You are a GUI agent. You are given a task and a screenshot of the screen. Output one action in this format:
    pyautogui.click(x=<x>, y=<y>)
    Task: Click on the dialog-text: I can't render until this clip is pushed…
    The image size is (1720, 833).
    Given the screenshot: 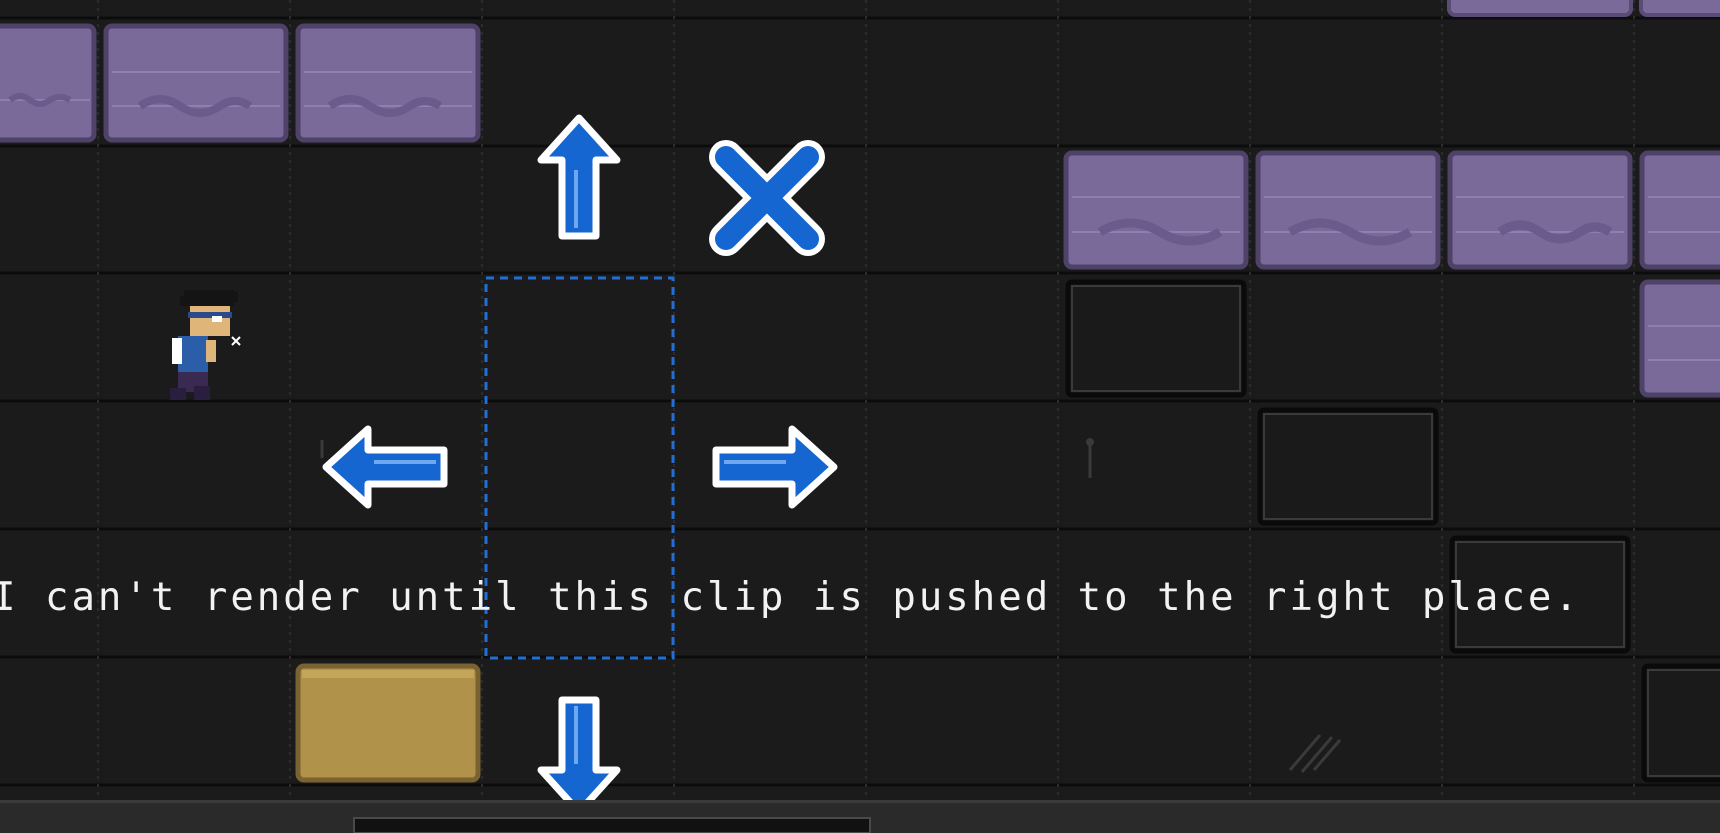 What is the action you would take?
    pyautogui.click(x=790, y=597)
    